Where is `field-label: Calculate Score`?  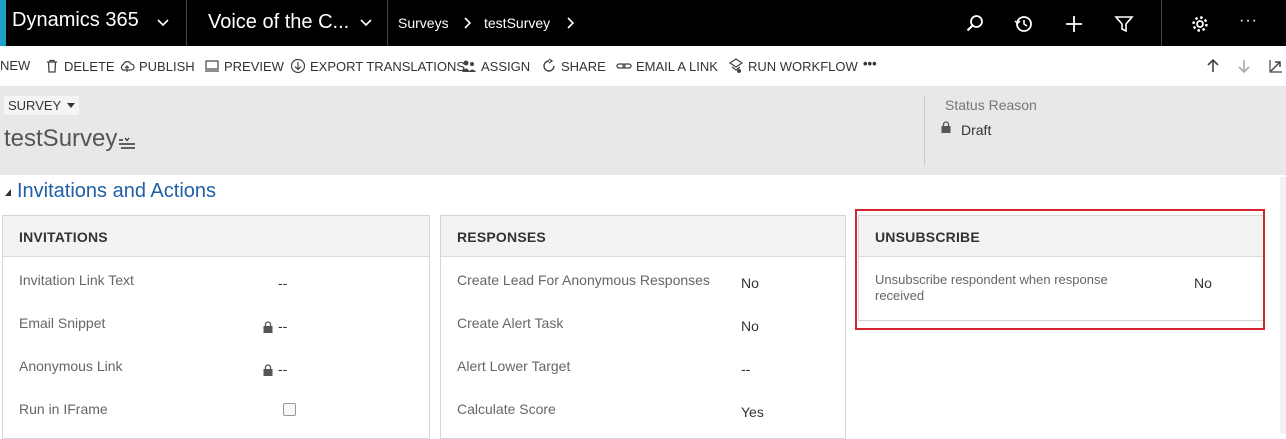
field-label: Calculate Score is located at coordinates (506, 409).